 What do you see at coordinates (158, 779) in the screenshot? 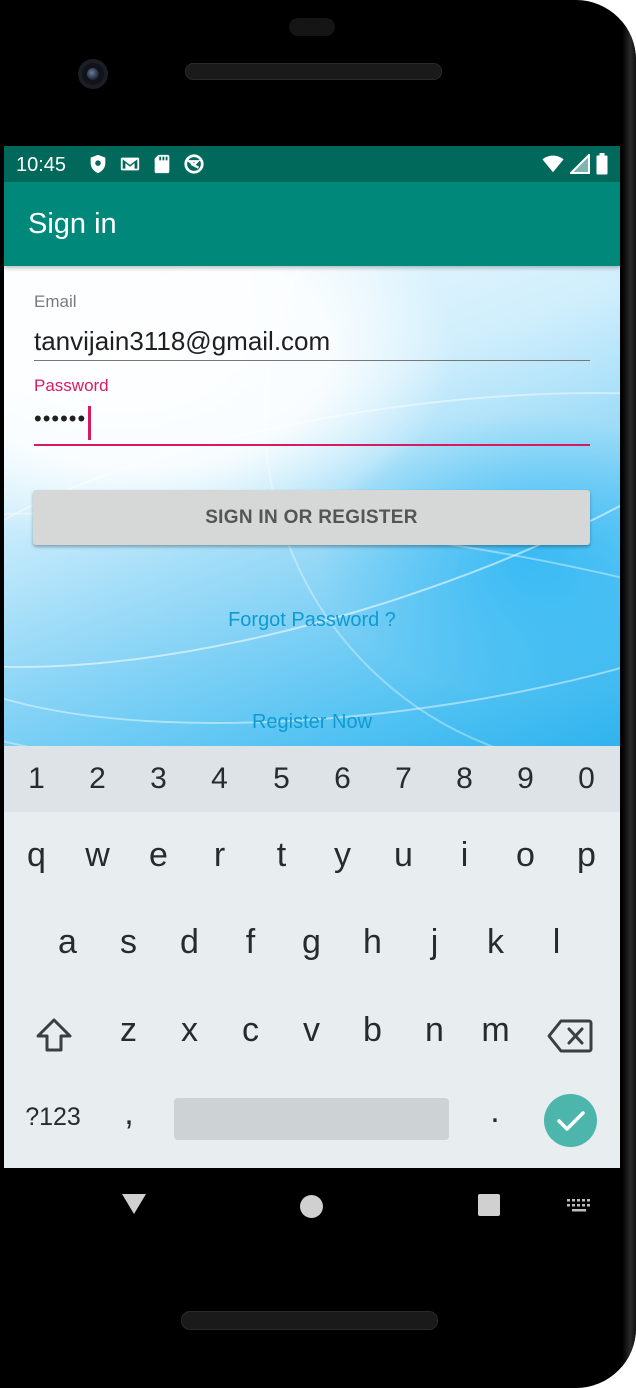
I see `key-3: 3` at bounding box center [158, 779].